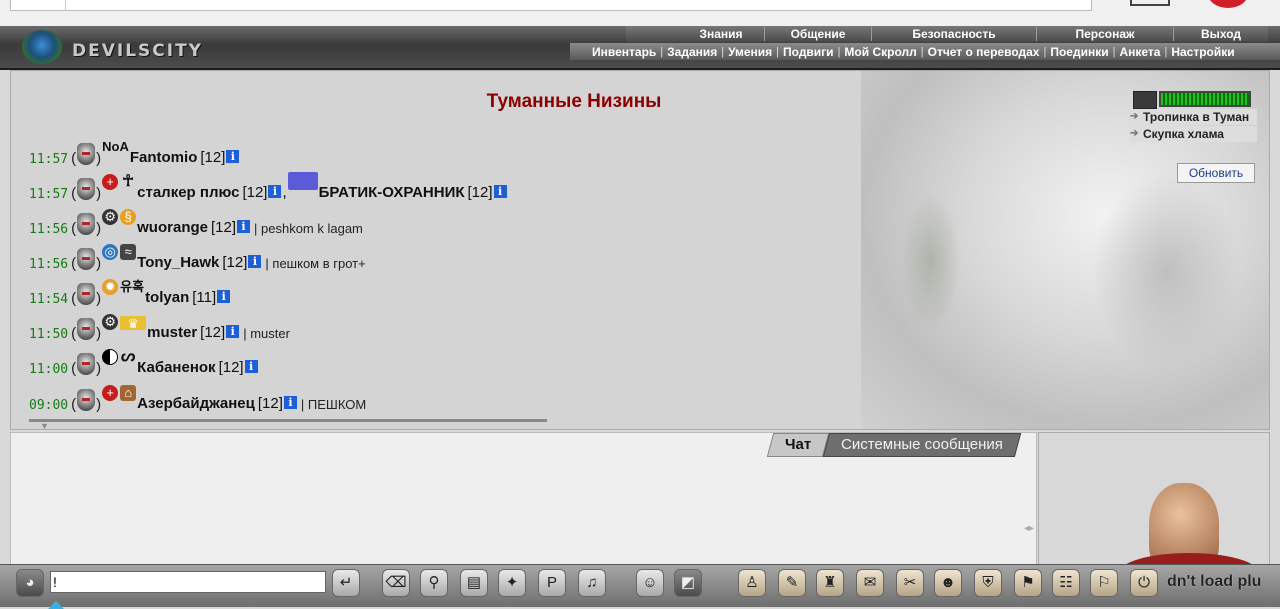 The height and width of the screenshot is (609, 1280). Describe the element at coordinates (231, 367) in the screenshot. I see `player-level: [12]` at that location.